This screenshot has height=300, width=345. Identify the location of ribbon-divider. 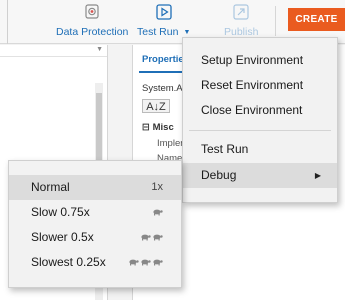
(275, 21).